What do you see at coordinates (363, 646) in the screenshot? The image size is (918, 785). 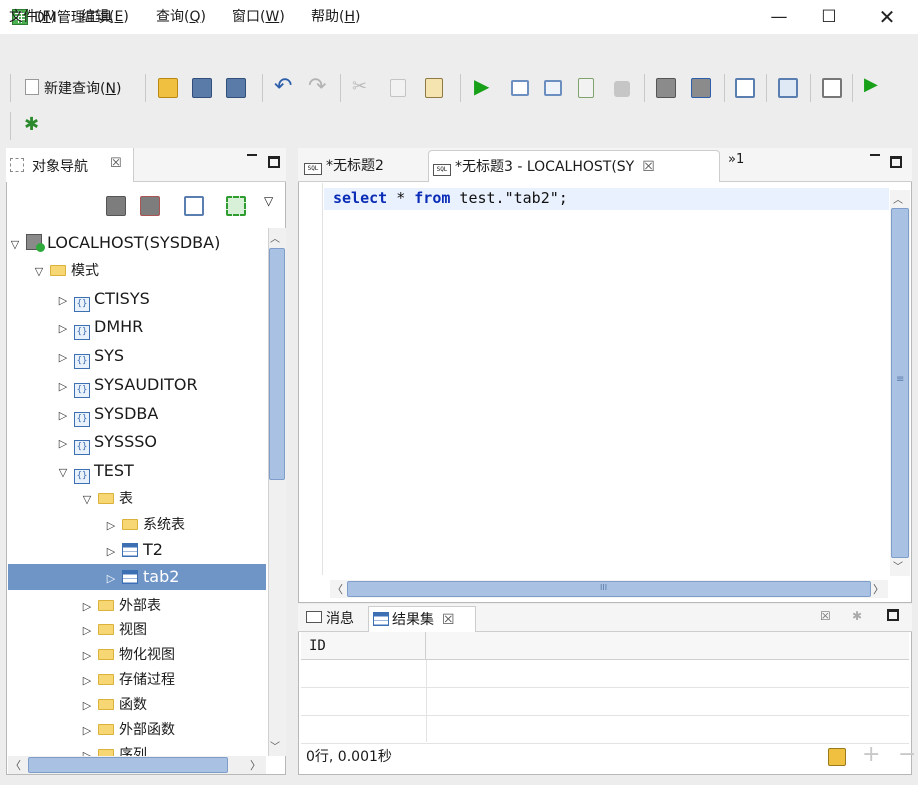 I see `column-header: ID` at bounding box center [363, 646].